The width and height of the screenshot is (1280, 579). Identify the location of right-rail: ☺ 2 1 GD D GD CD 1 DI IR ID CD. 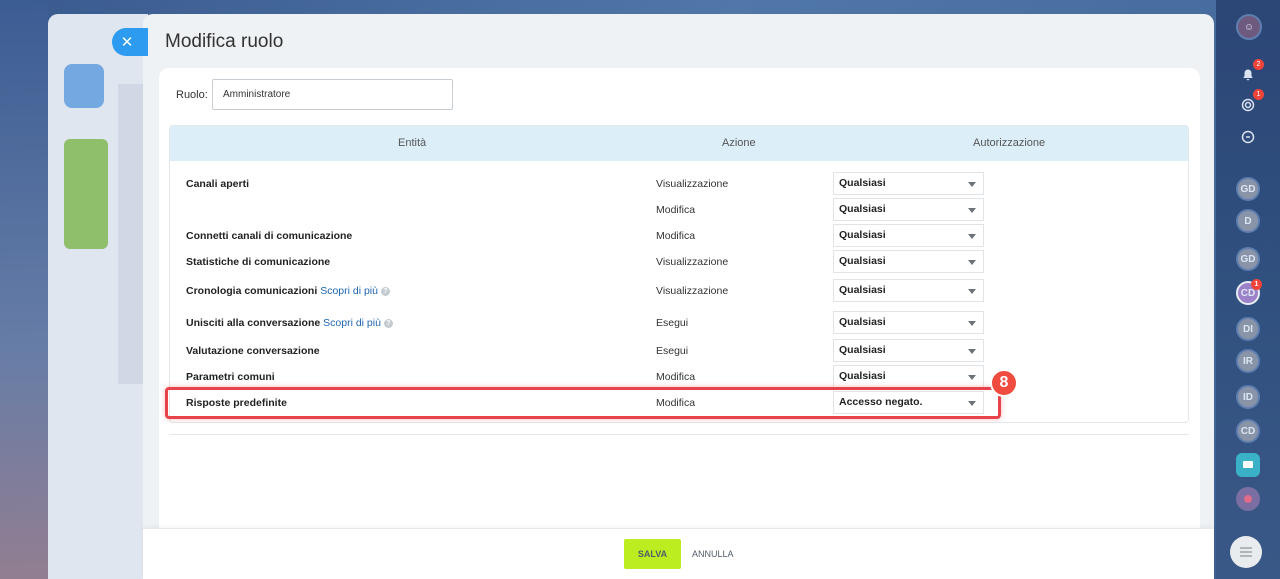
(1248, 289).